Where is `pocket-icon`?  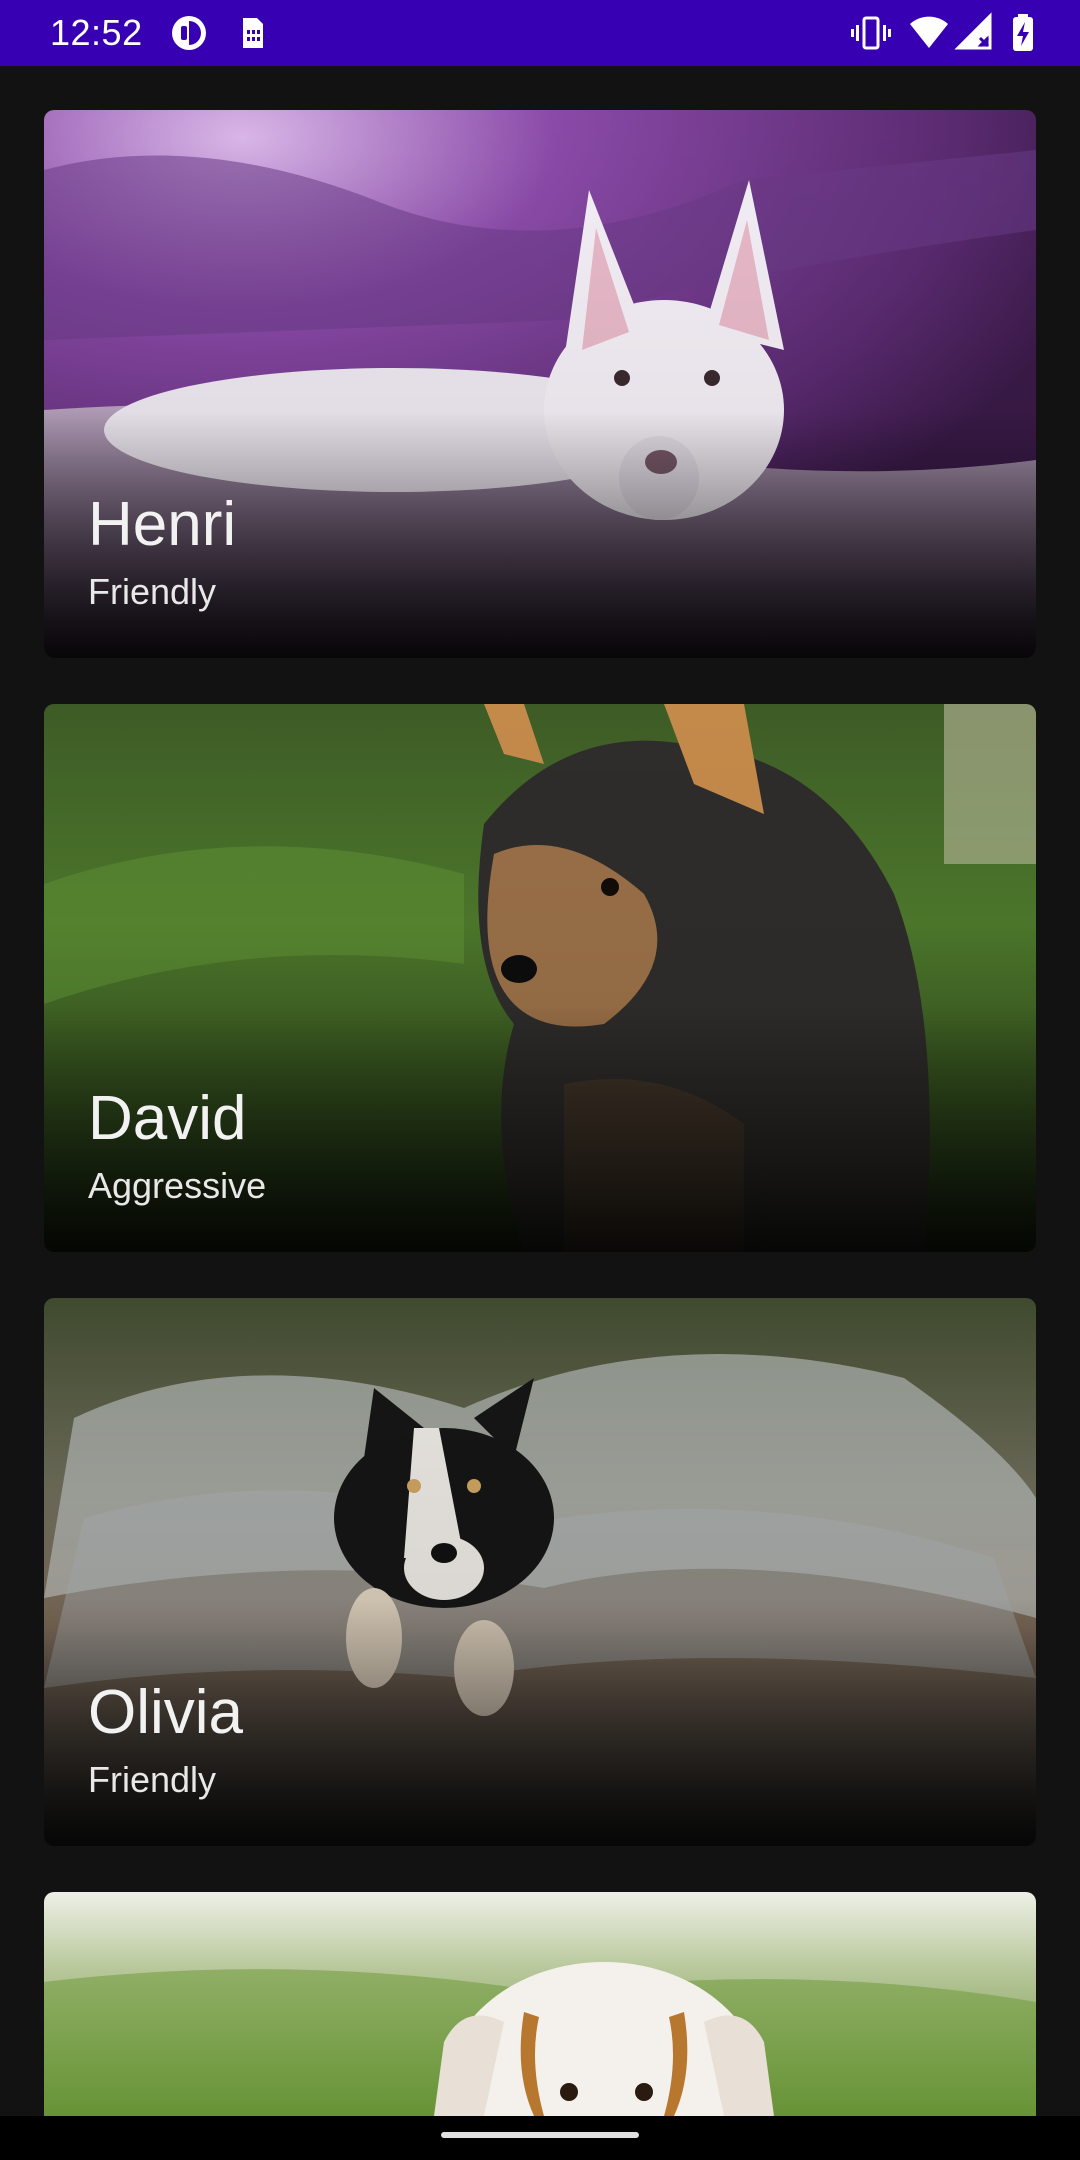 pocket-icon is located at coordinates (189, 33).